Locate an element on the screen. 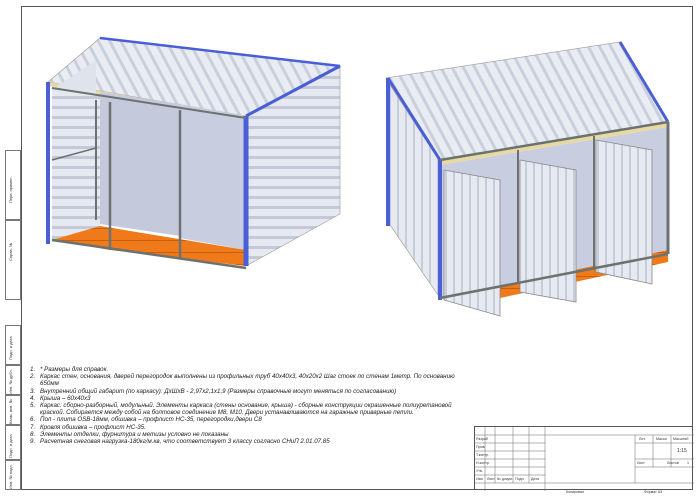 This screenshot has height=496, width=700. label-list-2: Лист is located at coordinates (641, 463).